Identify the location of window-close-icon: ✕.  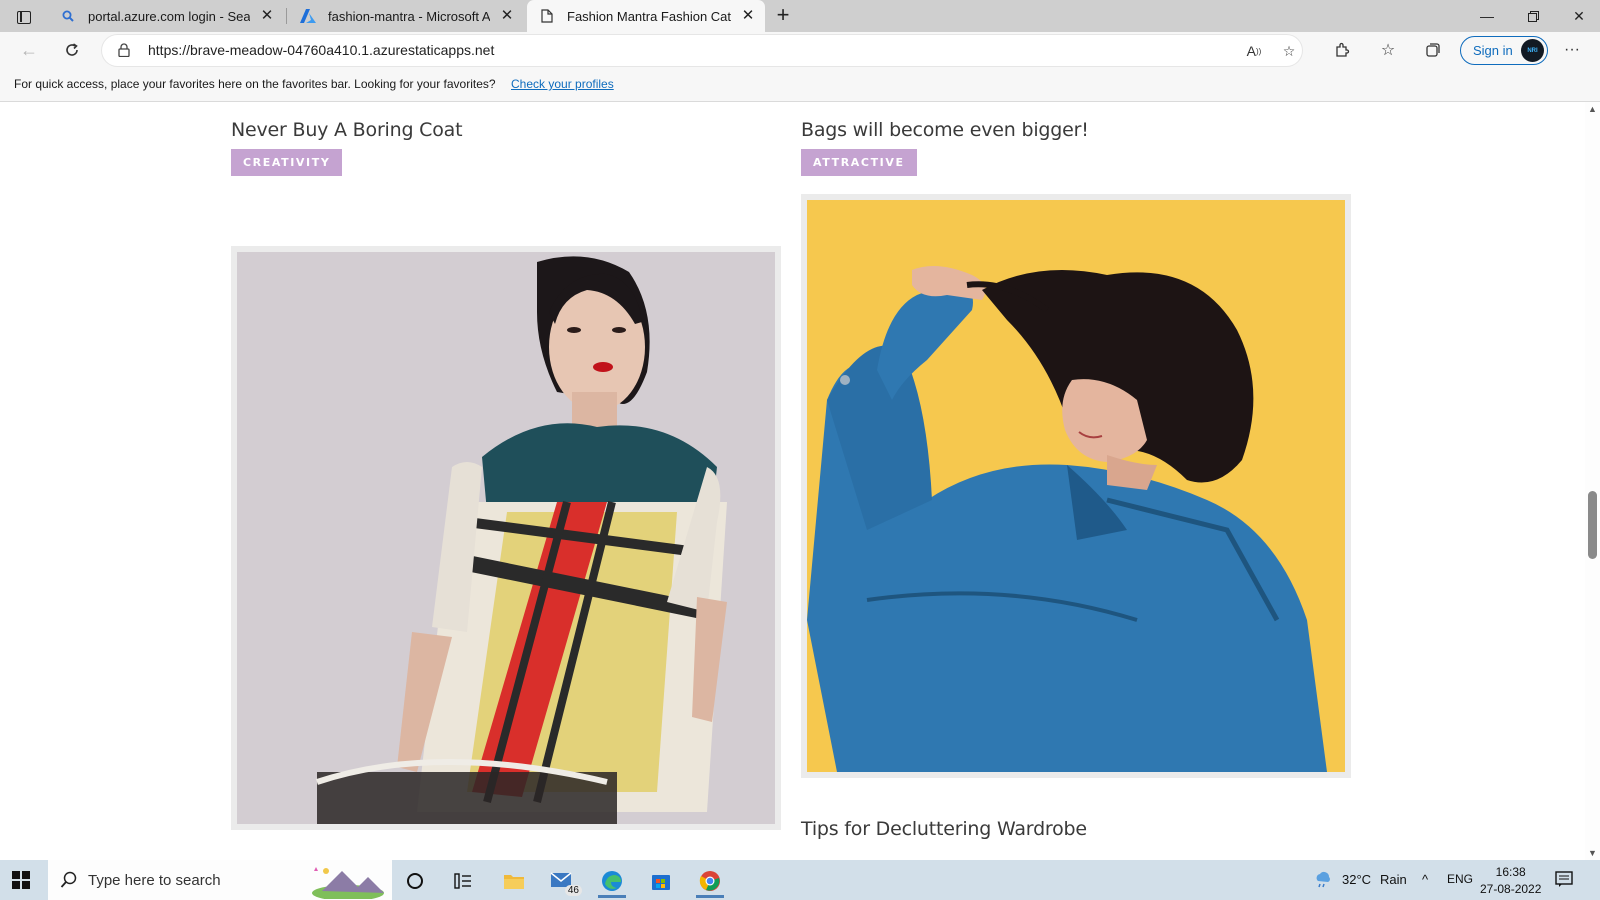
(1578, 16).